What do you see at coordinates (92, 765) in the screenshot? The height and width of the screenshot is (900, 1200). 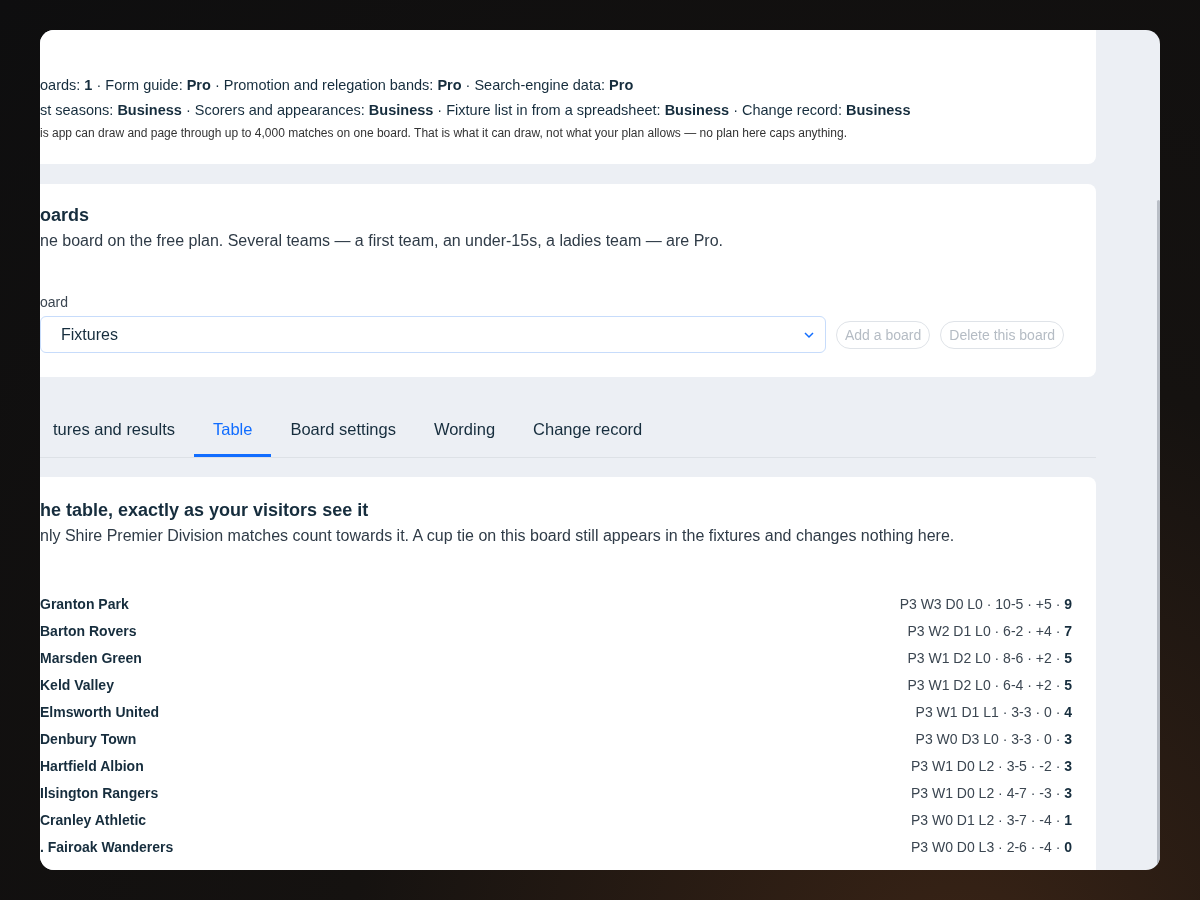 I see `team-name: Hartfield Albion` at bounding box center [92, 765].